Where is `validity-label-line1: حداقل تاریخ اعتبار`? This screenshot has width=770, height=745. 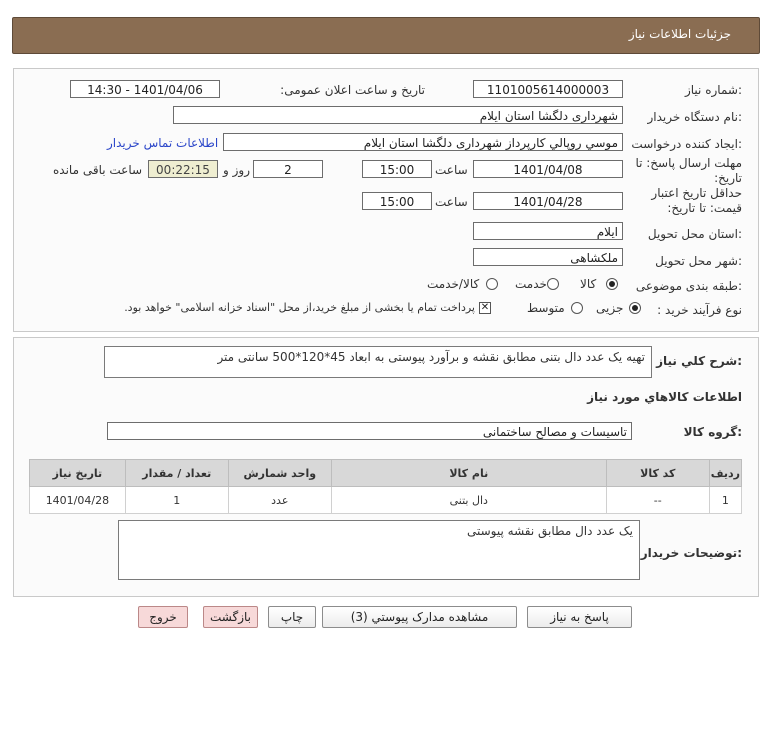
validity-label-line1: حداقل تاریخ اعتبار is located at coordinates (696, 193).